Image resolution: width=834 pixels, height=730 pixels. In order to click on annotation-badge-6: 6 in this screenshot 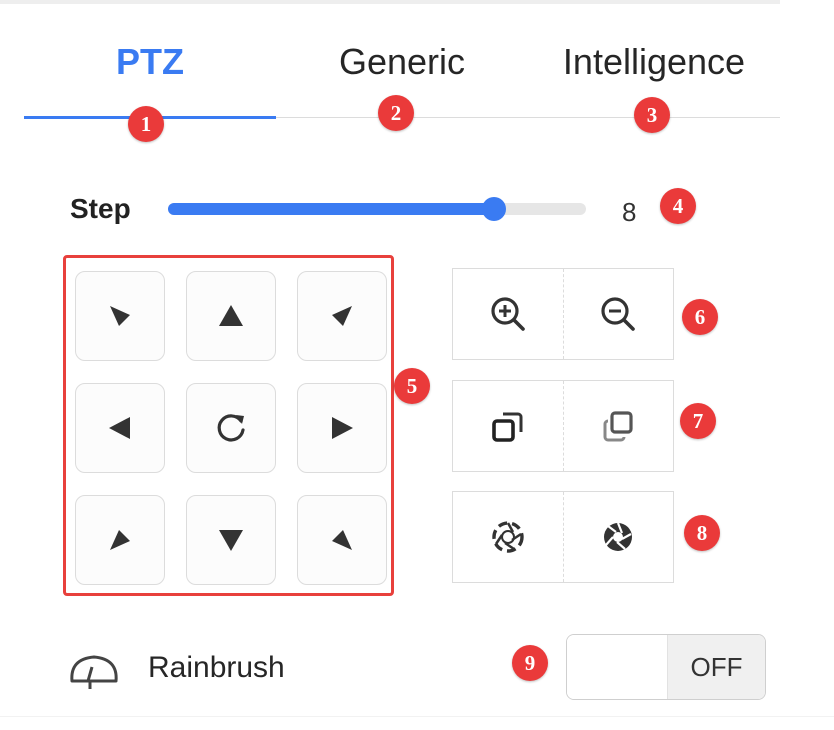, I will do `click(700, 317)`.